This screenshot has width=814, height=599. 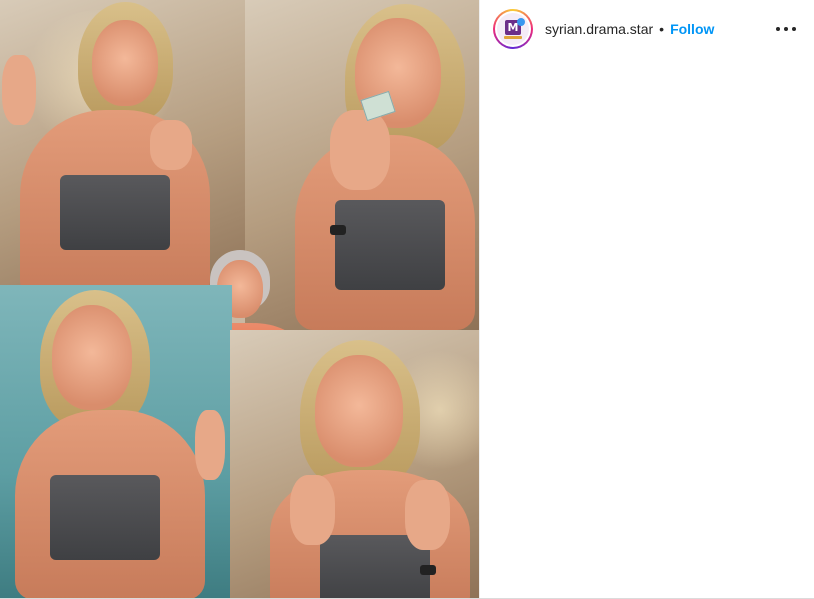 I want to click on collage-panel-bottom-left, so click(x=116, y=442).